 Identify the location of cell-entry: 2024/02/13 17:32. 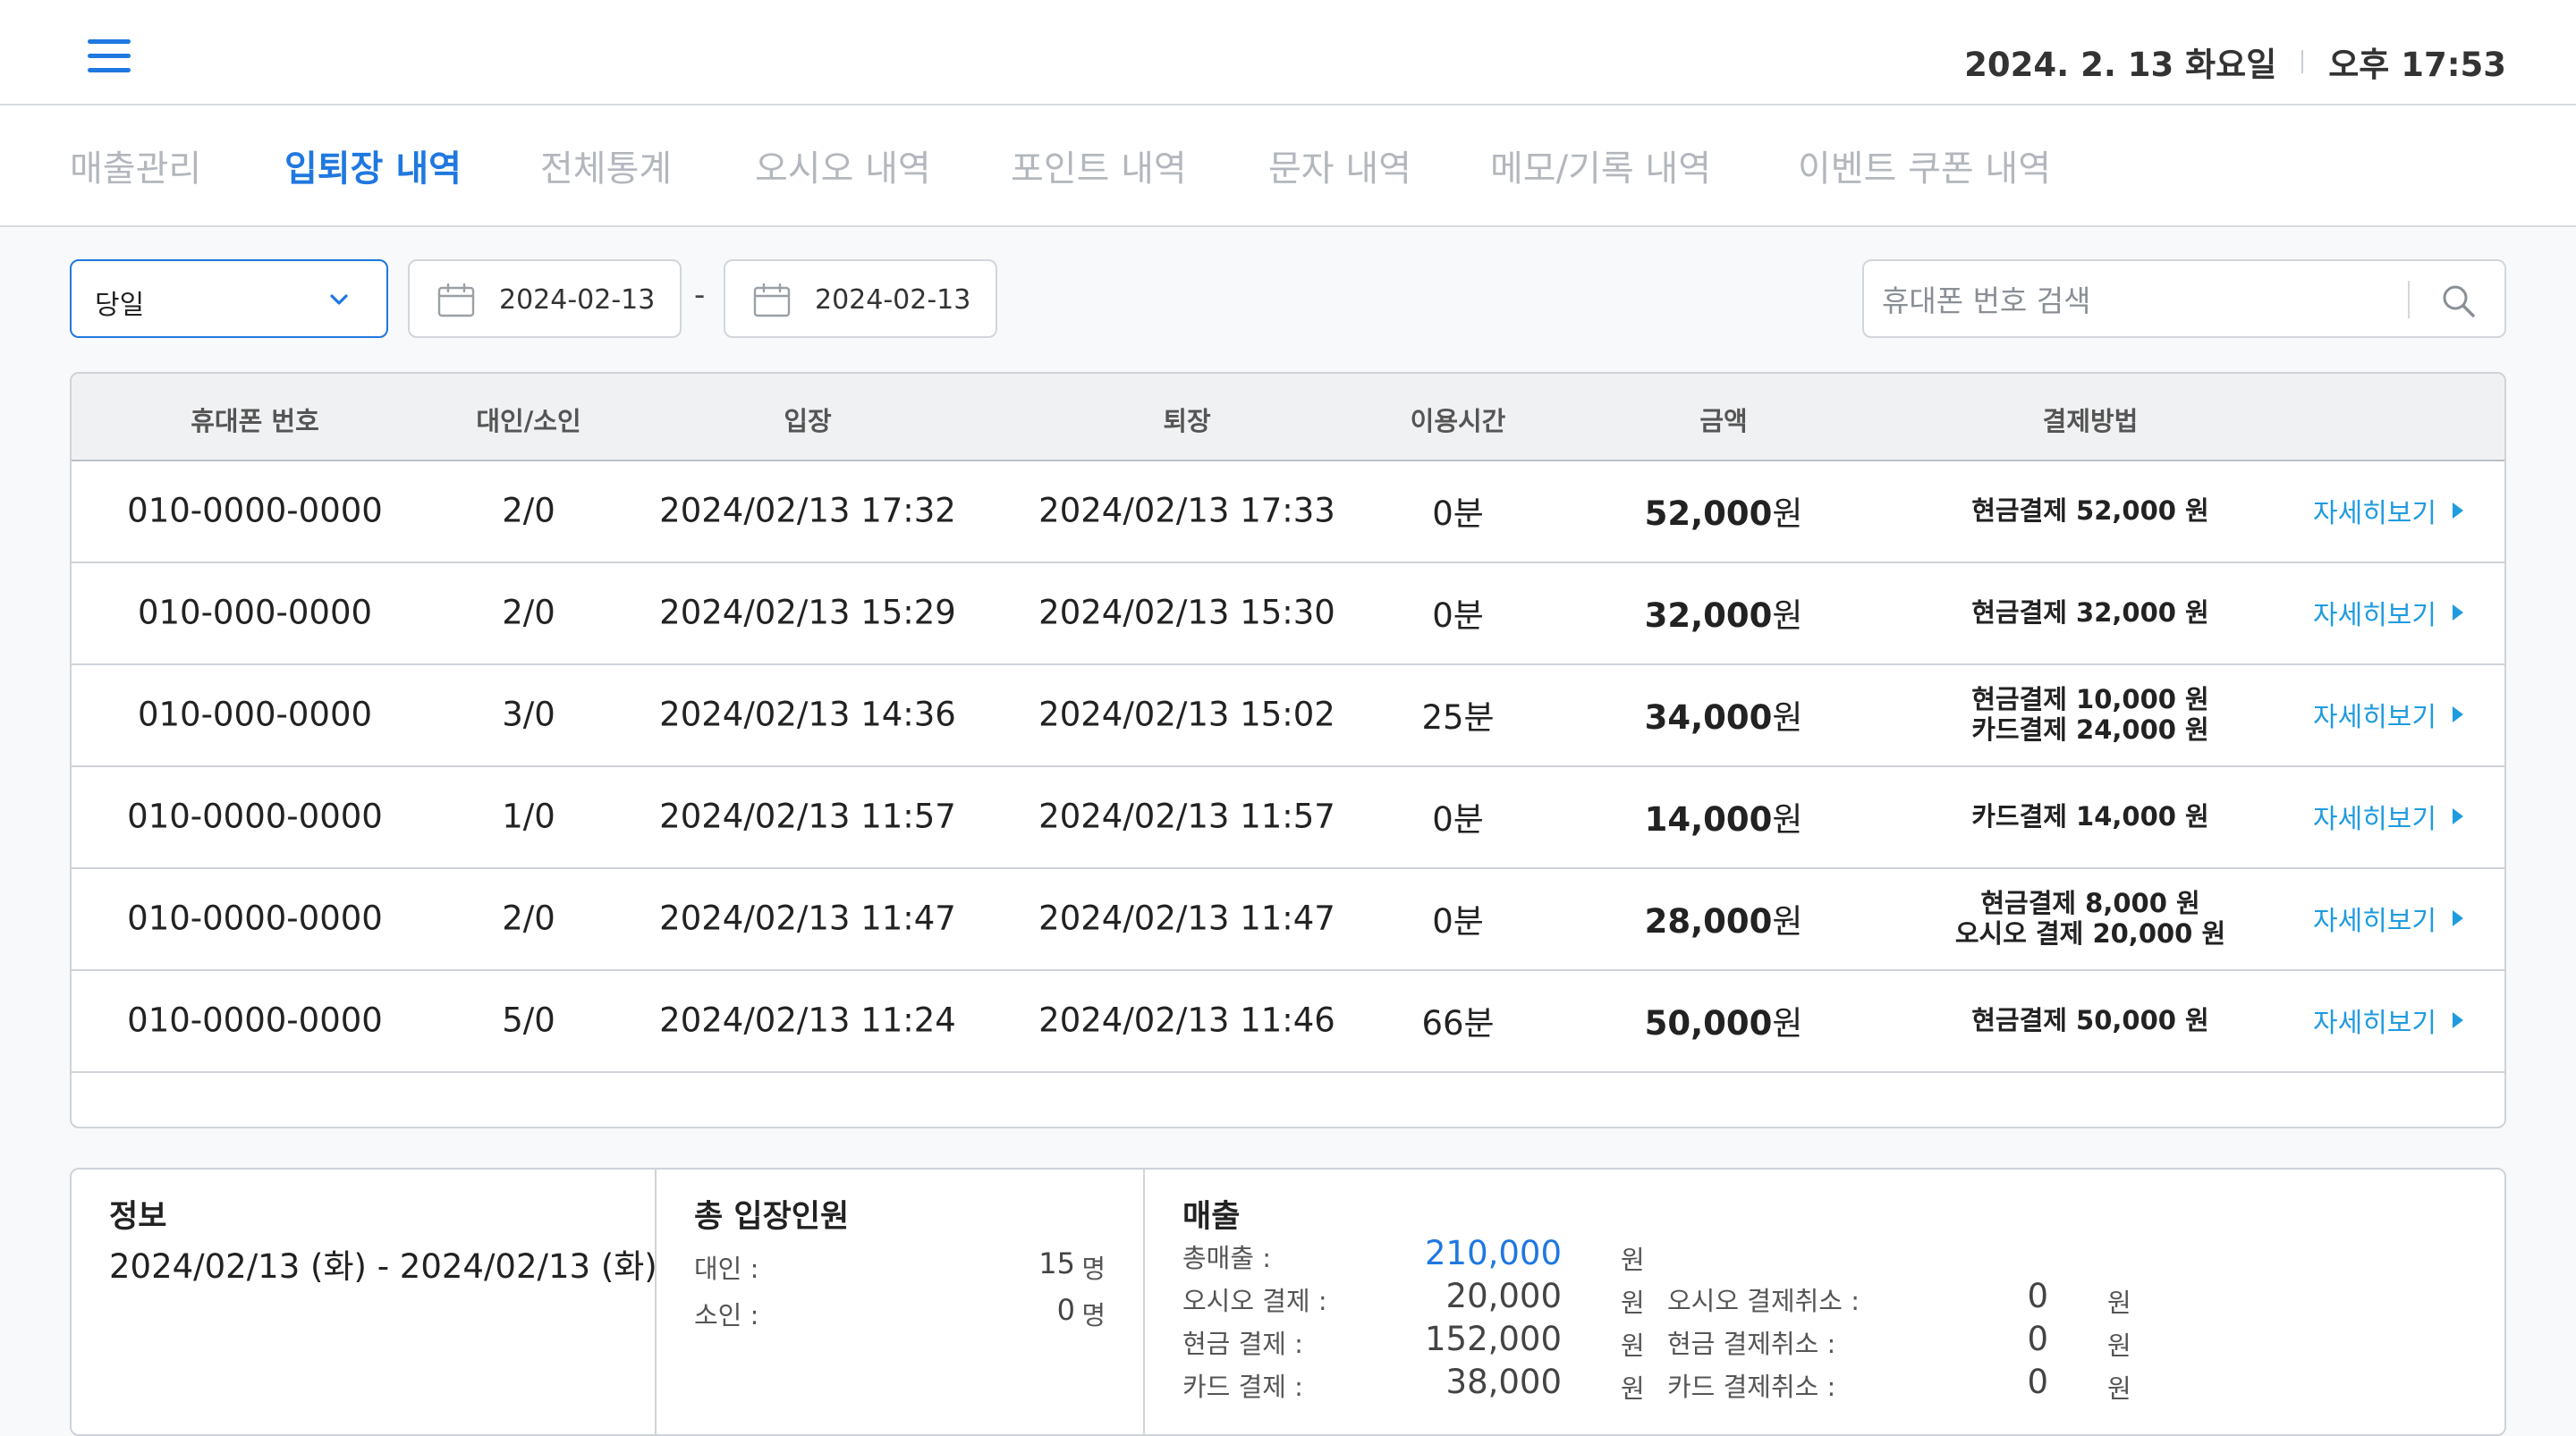
(807, 511).